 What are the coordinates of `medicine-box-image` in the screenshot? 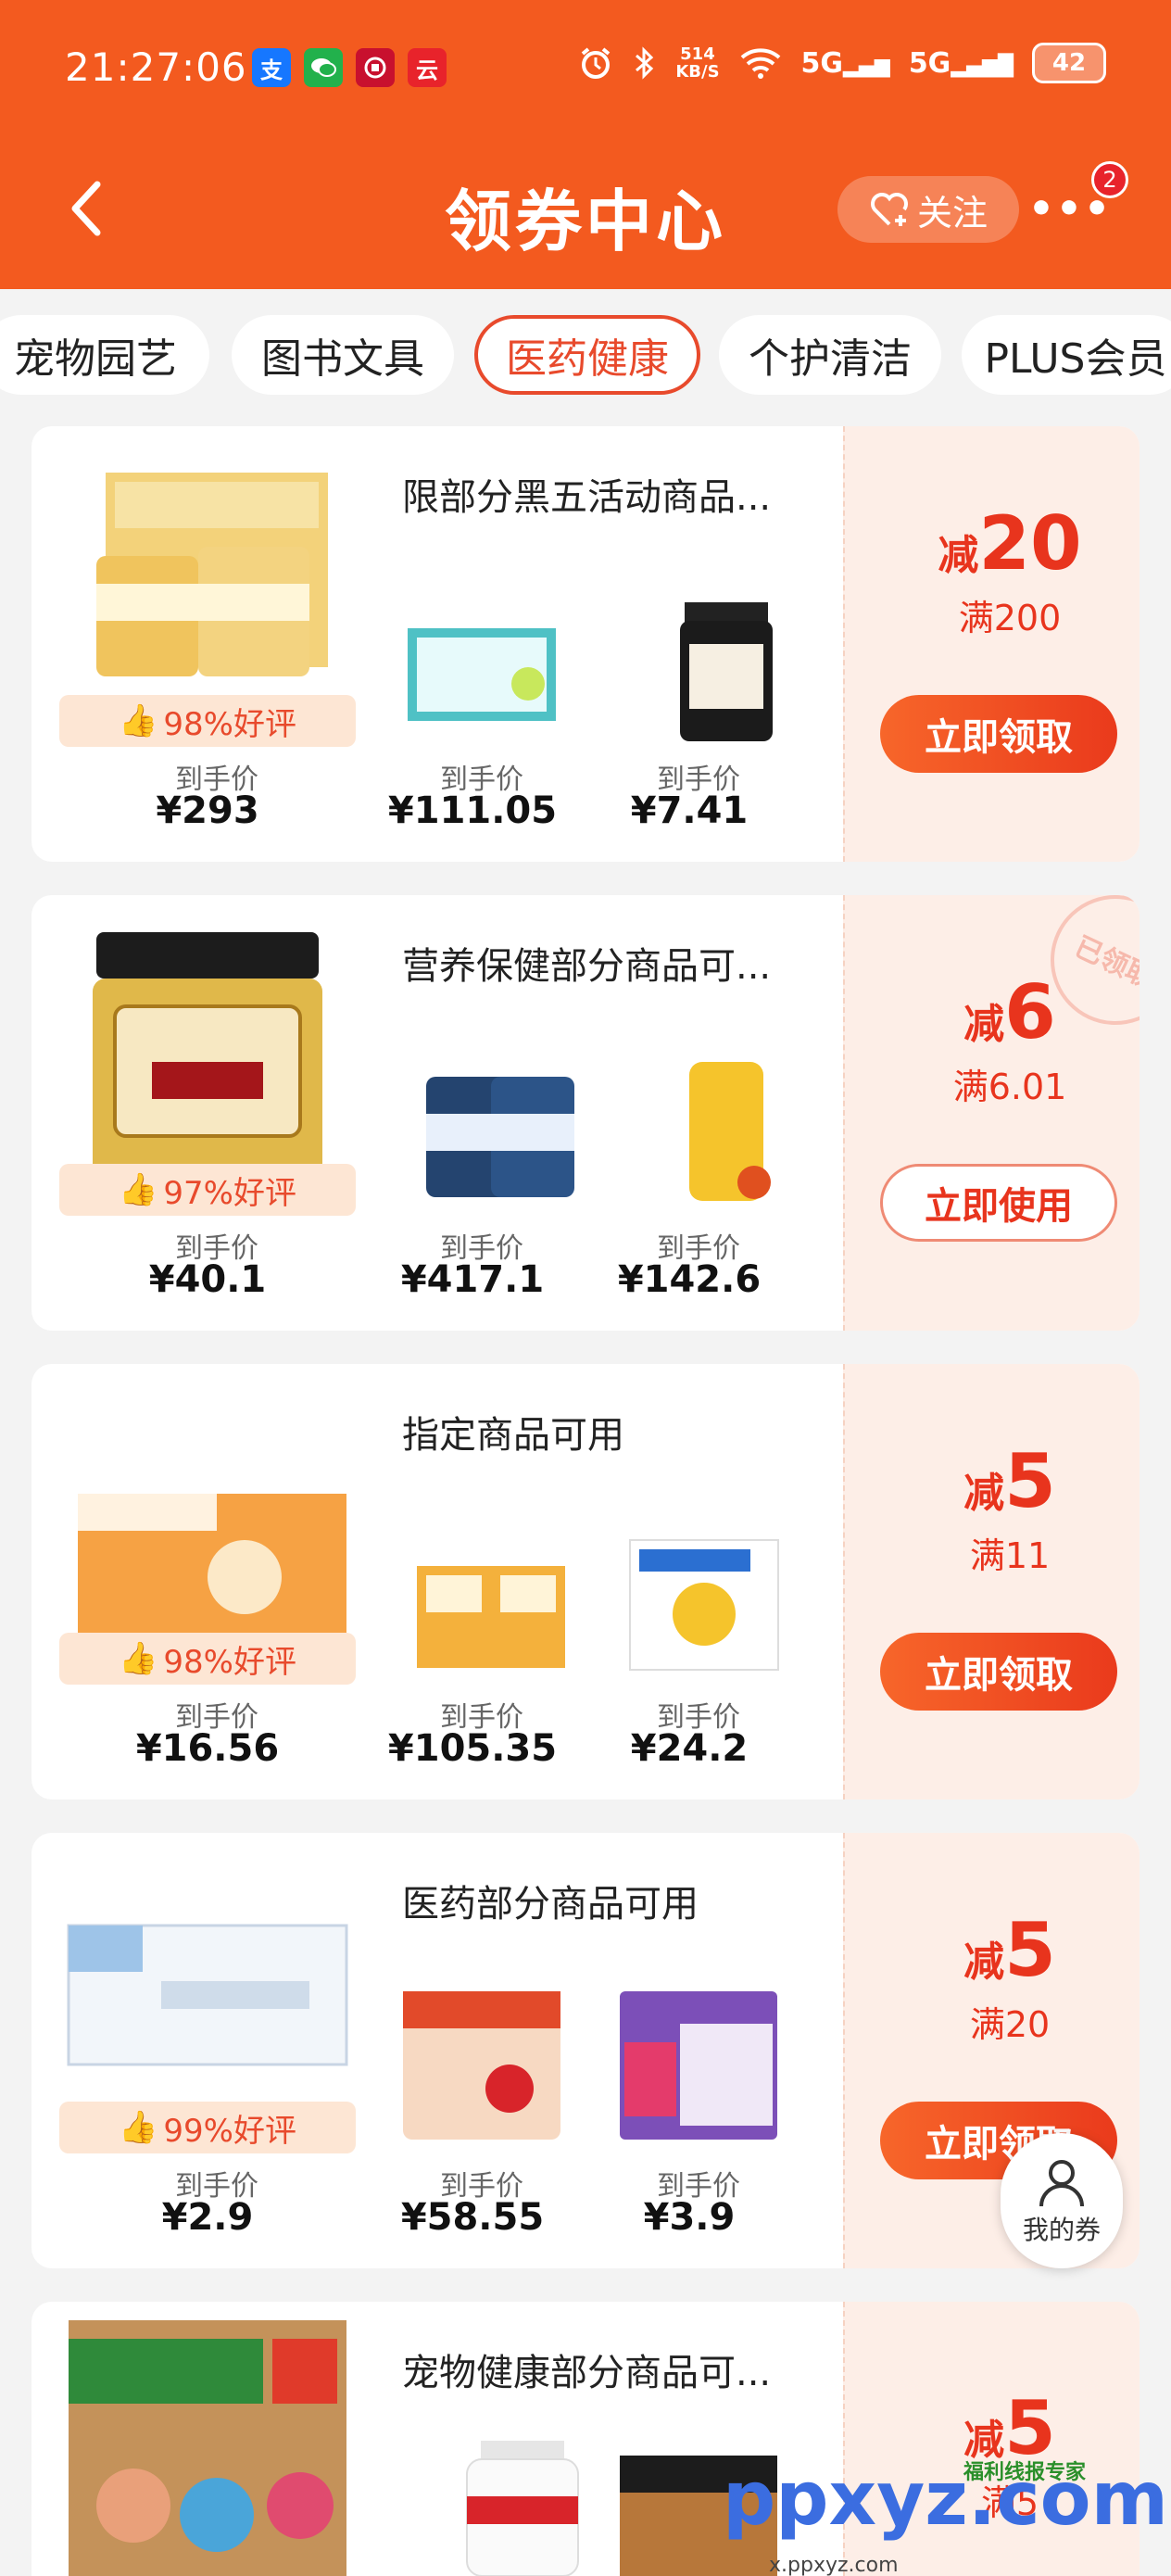 It's located at (208, 1995).